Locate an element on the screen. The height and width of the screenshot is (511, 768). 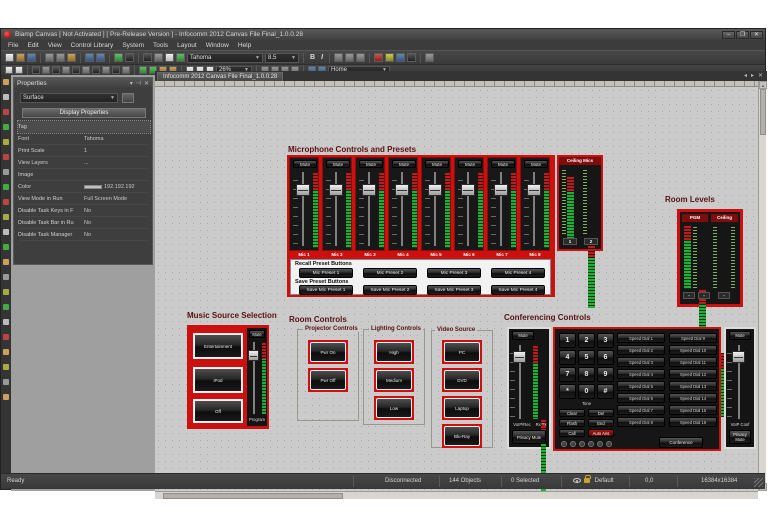
save-preset-button: Save Mic Preset 2 is located at coordinates (390, 290).